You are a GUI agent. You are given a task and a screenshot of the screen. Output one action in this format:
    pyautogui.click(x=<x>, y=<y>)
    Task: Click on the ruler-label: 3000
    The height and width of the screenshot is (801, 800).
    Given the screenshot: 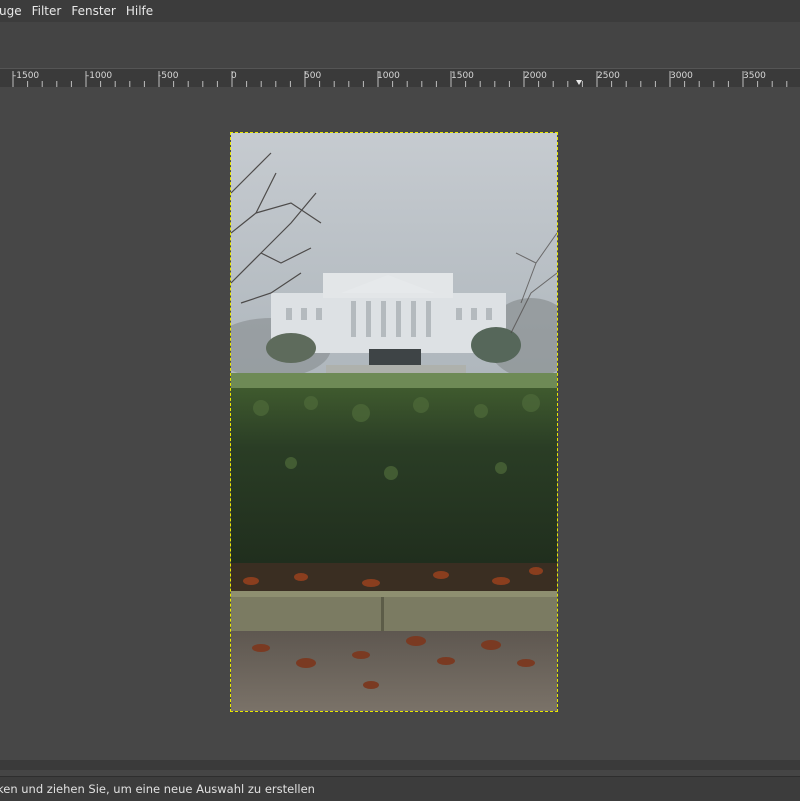 What is the action you would take?
    pyautogui.click(x=681, y=76)
    